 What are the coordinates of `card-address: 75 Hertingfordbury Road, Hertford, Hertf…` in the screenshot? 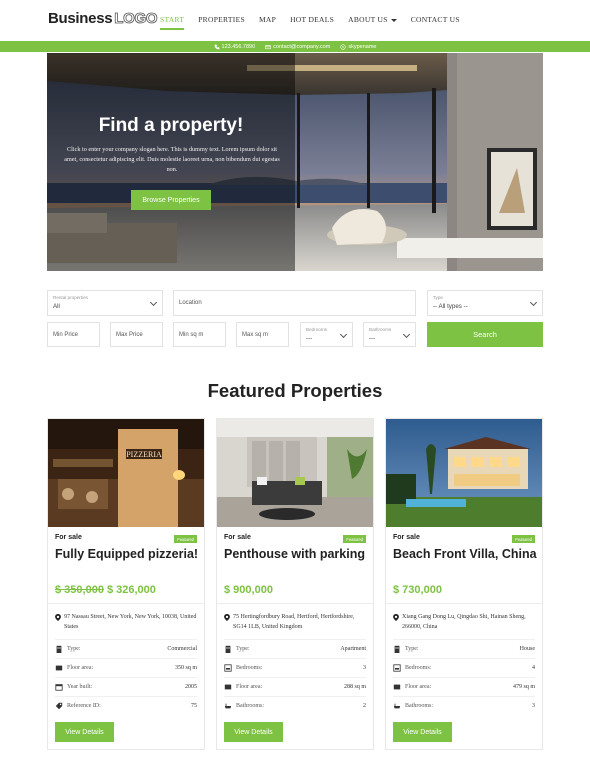 It's located at (296, 622).